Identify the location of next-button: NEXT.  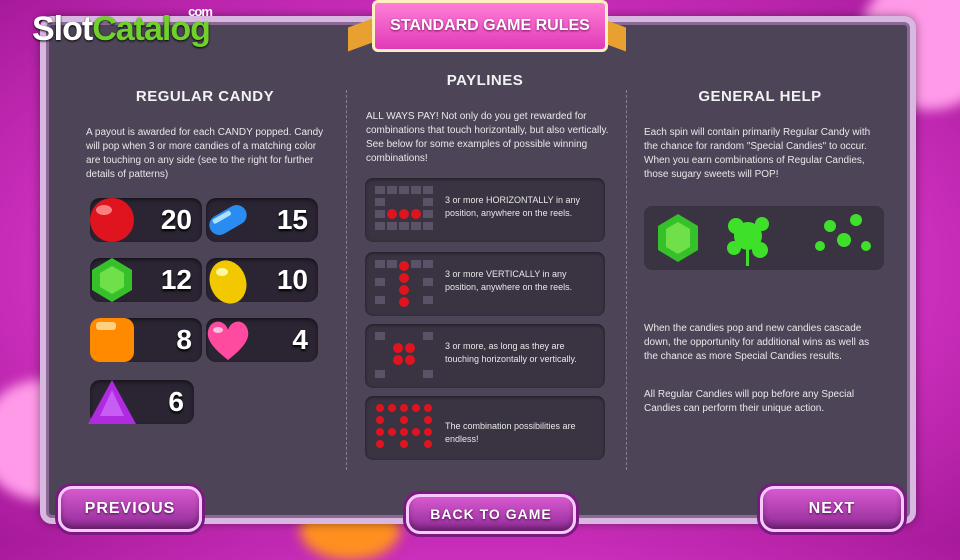
(832, 509).